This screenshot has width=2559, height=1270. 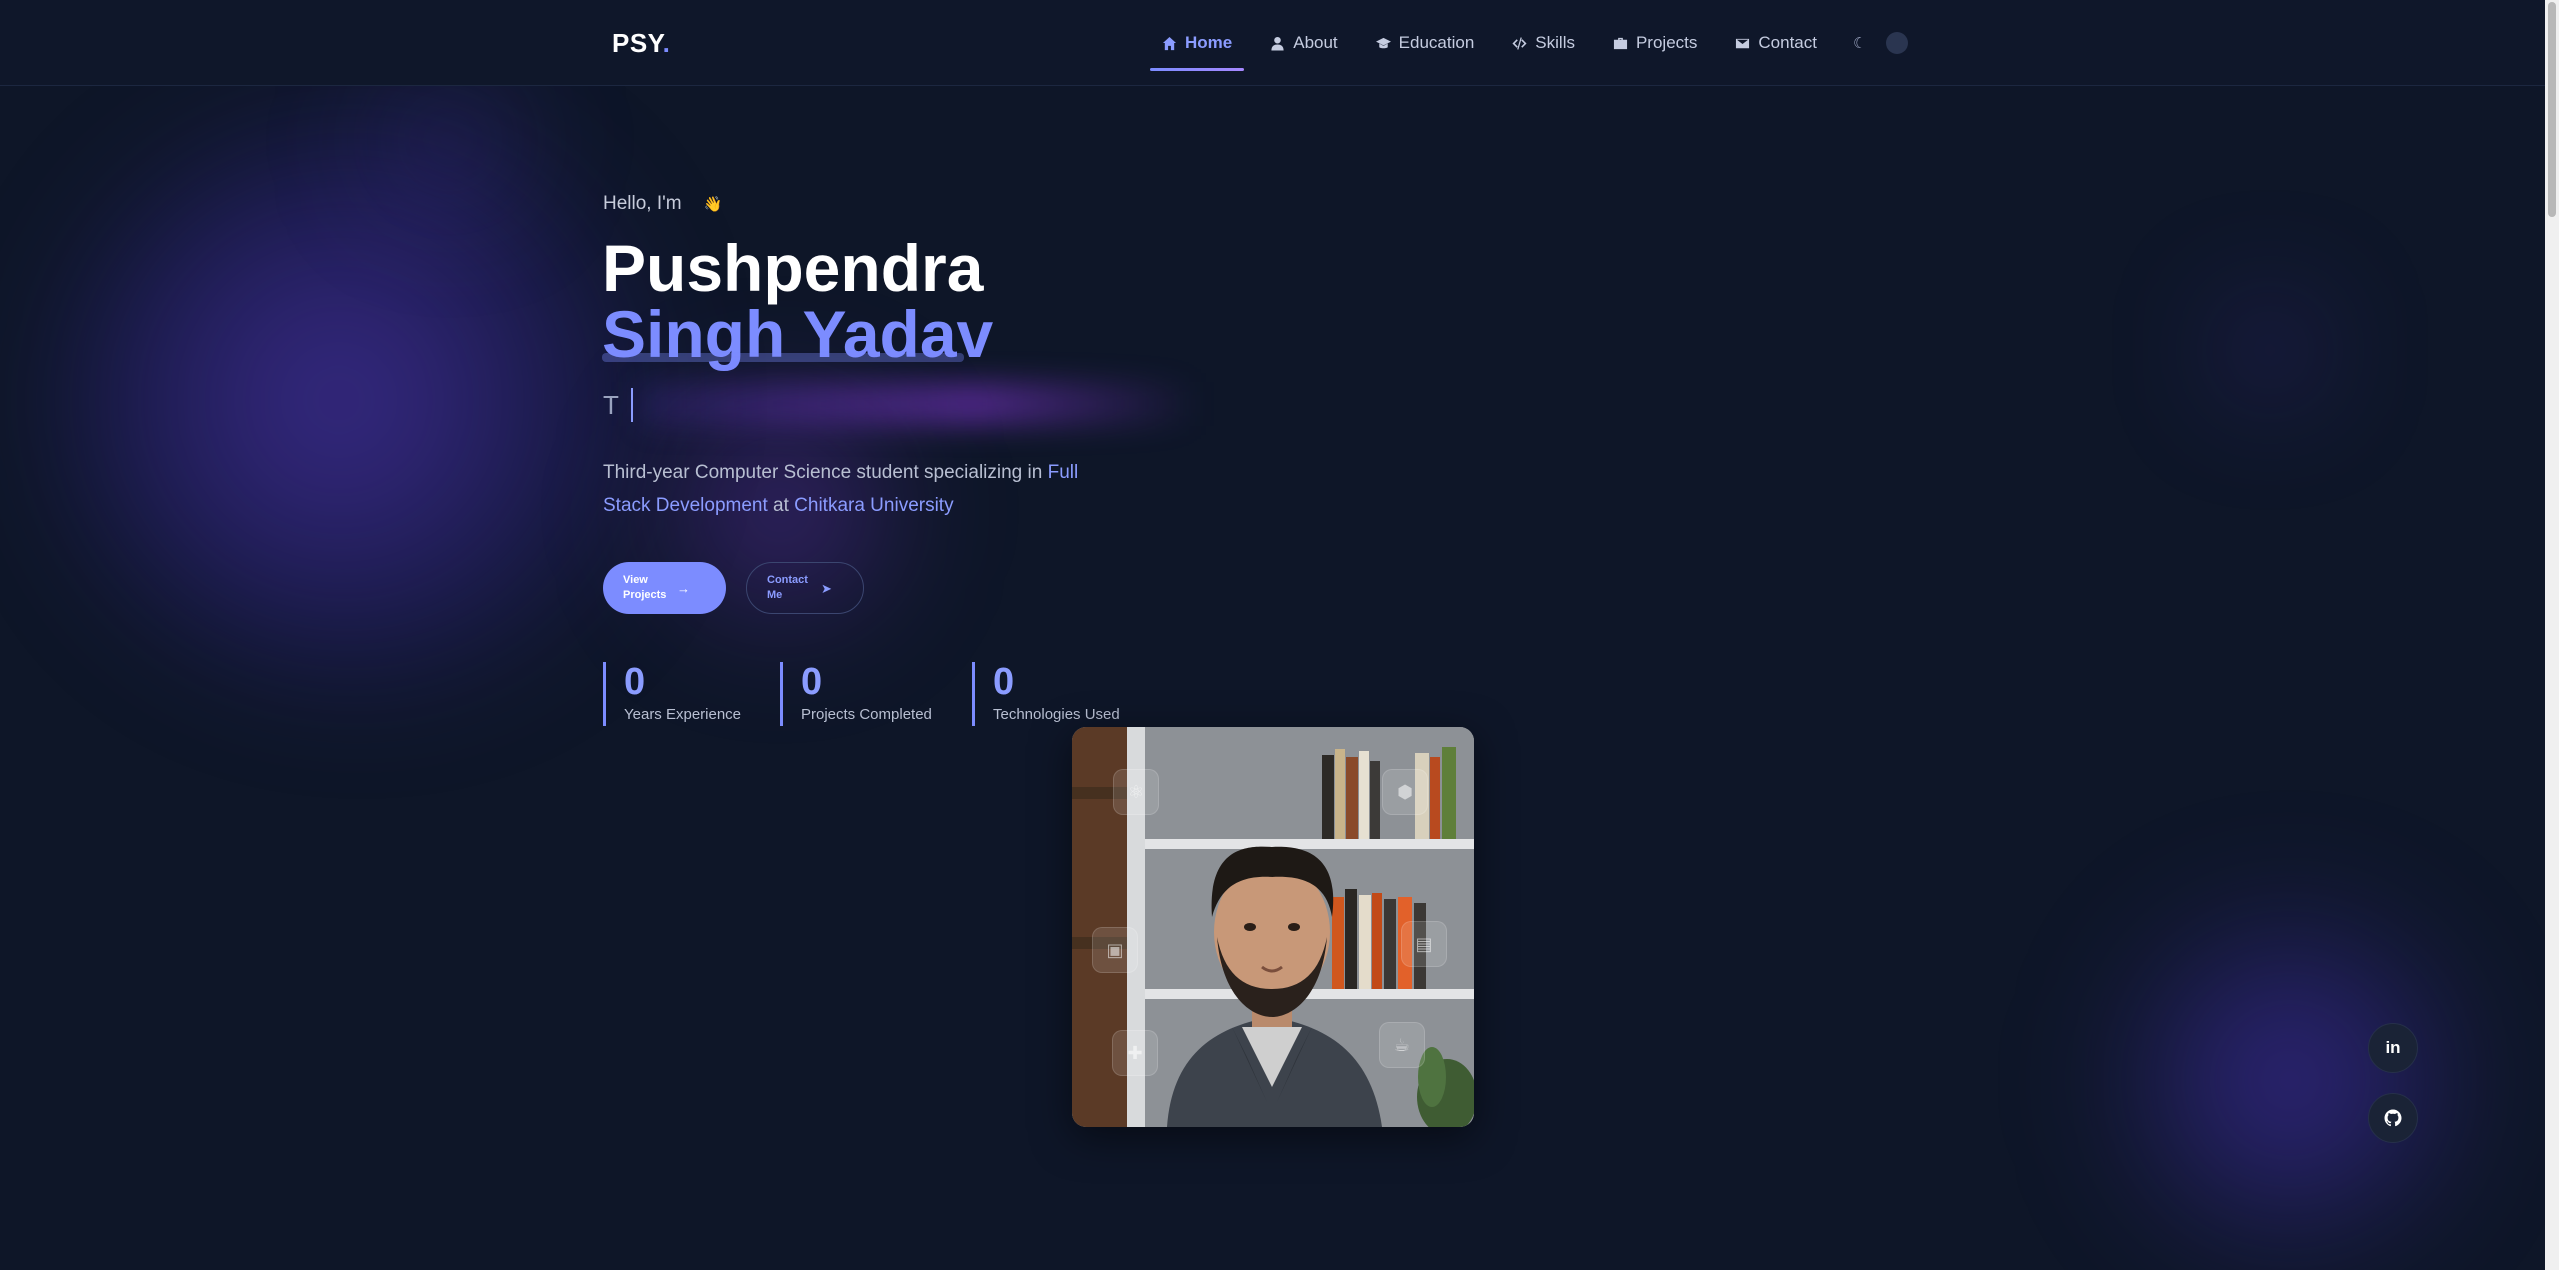 What do you see at coordinates (1897, 43) in the screenshot?
I see `theme-toggle` at bounding box center [1897, 43].